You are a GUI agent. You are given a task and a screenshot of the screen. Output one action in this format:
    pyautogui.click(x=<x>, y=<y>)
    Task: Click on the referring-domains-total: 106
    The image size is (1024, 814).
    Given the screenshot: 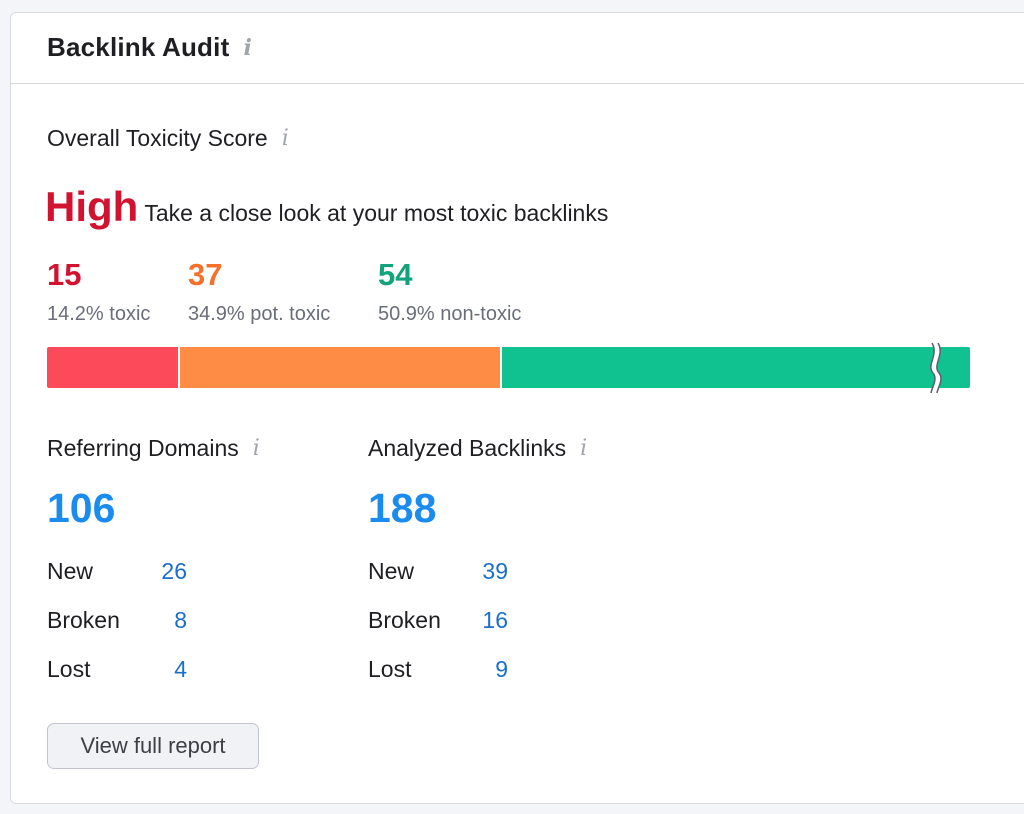 What is the action you would take?
    pyautogui.click(x=153, y=508)
    